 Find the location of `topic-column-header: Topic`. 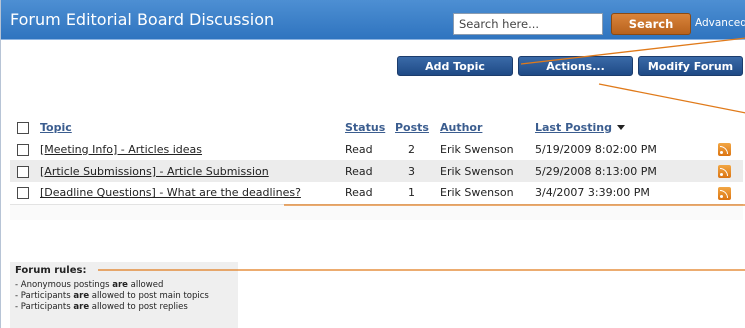

topic-column-header: Topic is located at coordinates (56, 127).